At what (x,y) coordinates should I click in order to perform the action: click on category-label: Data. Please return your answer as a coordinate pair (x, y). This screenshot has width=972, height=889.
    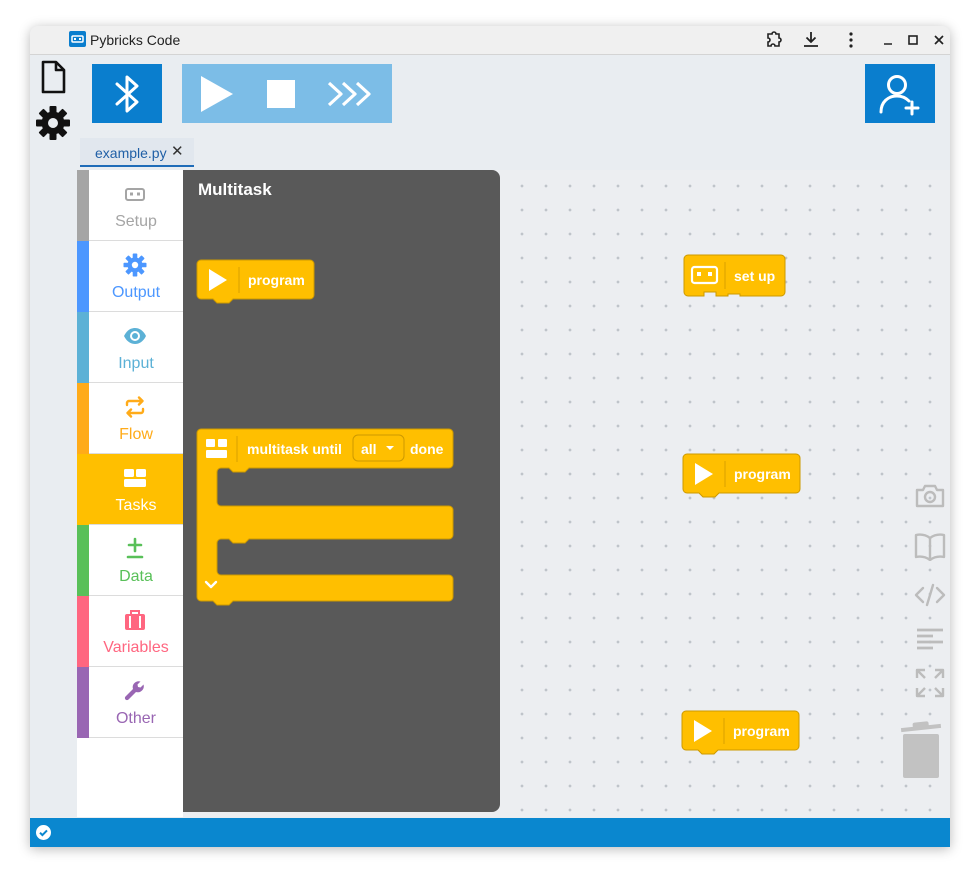
    Looking at the image, I should click on (136, 576).